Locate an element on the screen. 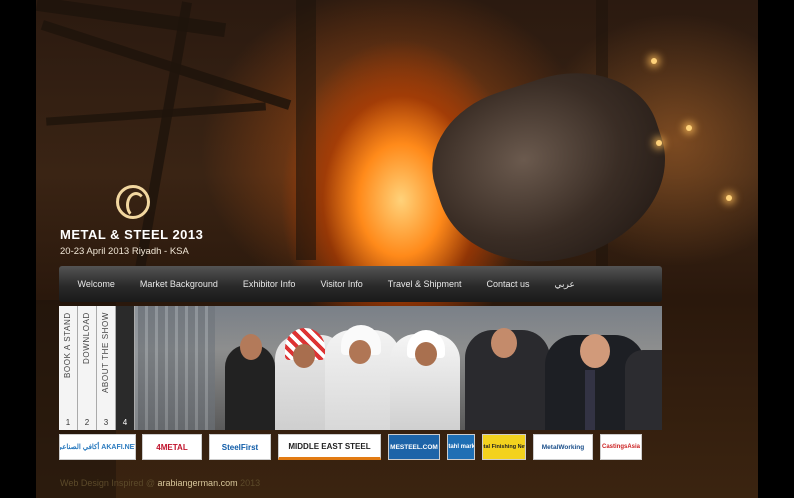 Image resolution: width=794 pixels, height=498 pixels. sponsor-castings: CastingsAsia is located at coordinates (621, 447).